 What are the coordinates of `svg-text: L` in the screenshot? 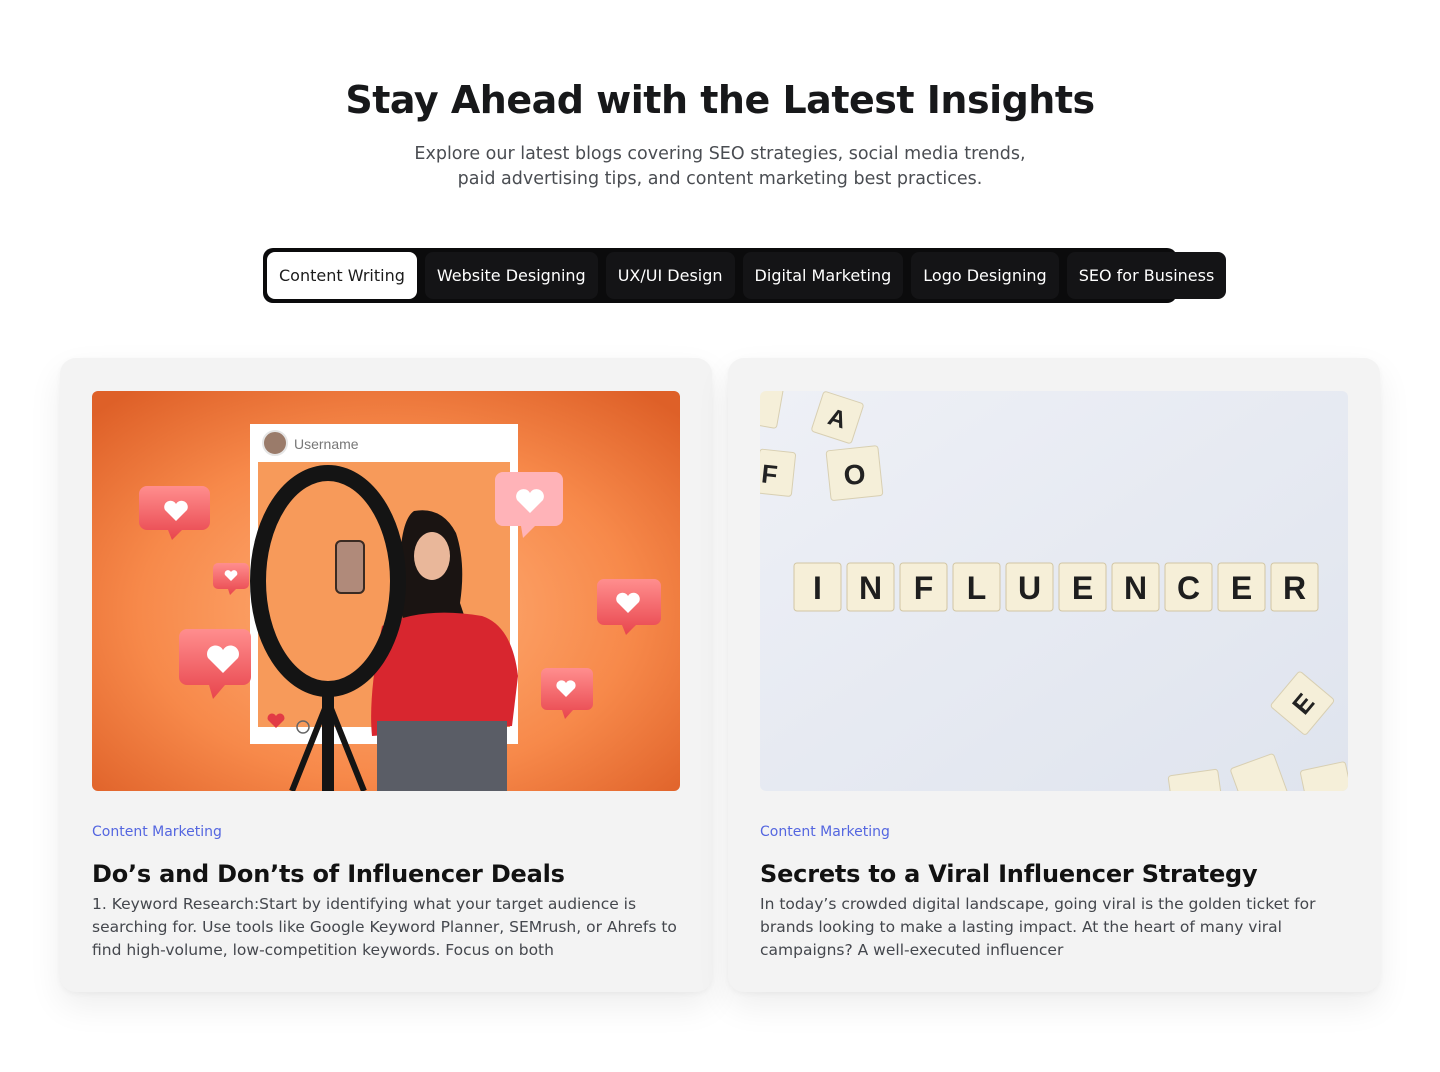 It's located at (977, 588).